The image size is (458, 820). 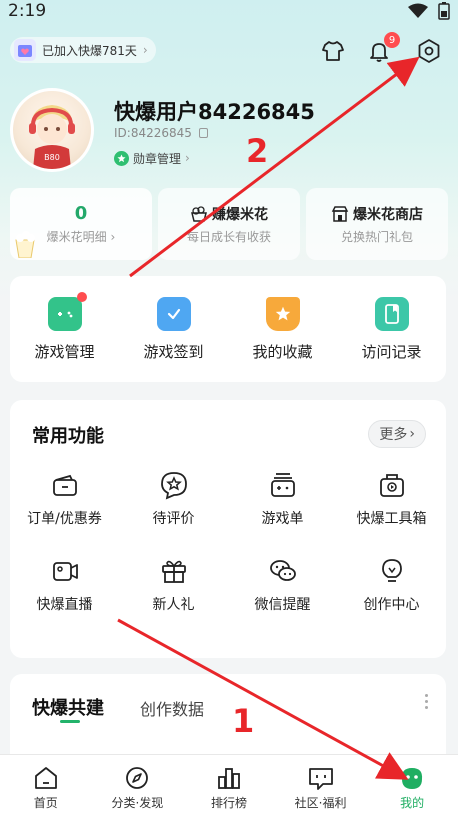 What do you see at coordinates (228, 329) in the screenshot?
I see `quick-actions-card: 游戏管理 游戏签到 我的收藏 访问记录` at bounding box center [228, 329].